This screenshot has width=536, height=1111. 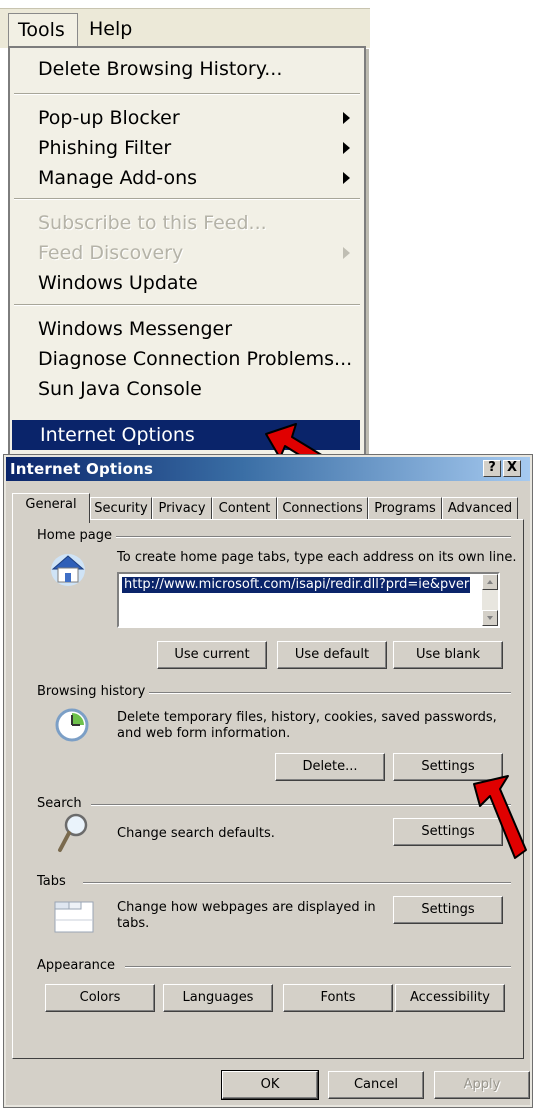 I want to click on tab-content: Content, so click(x=244, y=509).